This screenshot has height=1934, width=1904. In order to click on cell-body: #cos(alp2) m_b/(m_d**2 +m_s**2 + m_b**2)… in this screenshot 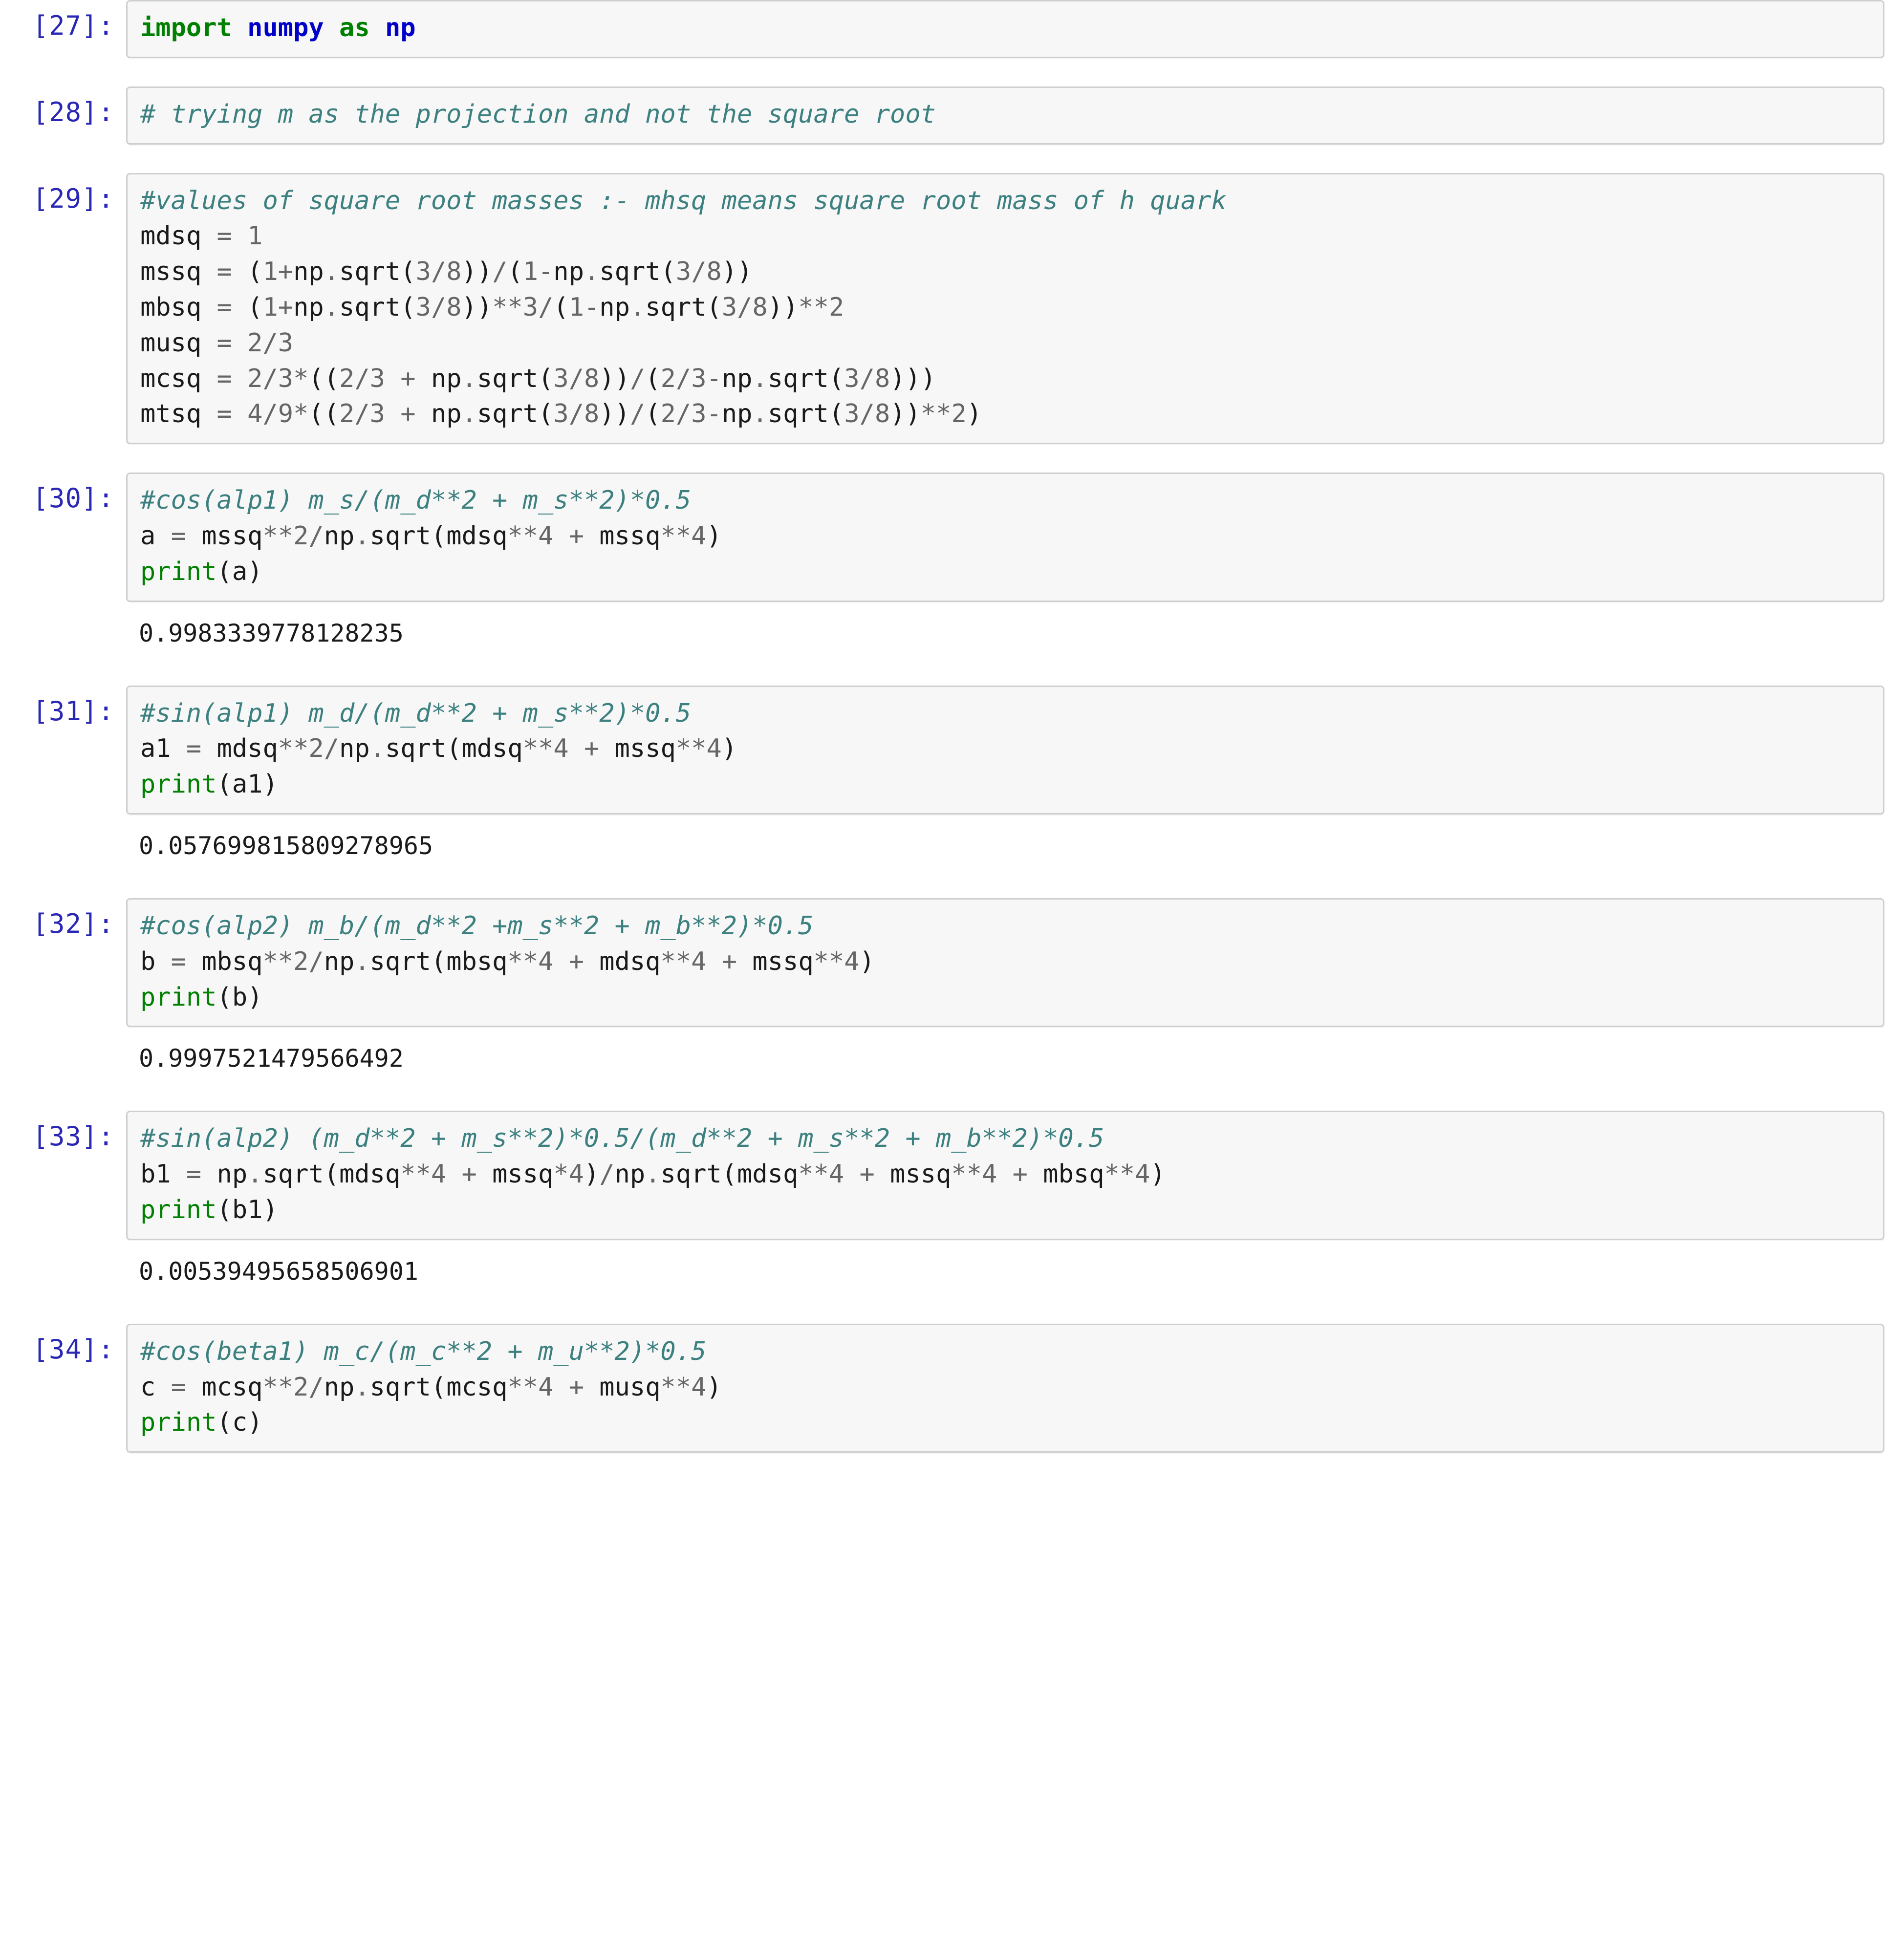, I will do `click(1015, 963)`.